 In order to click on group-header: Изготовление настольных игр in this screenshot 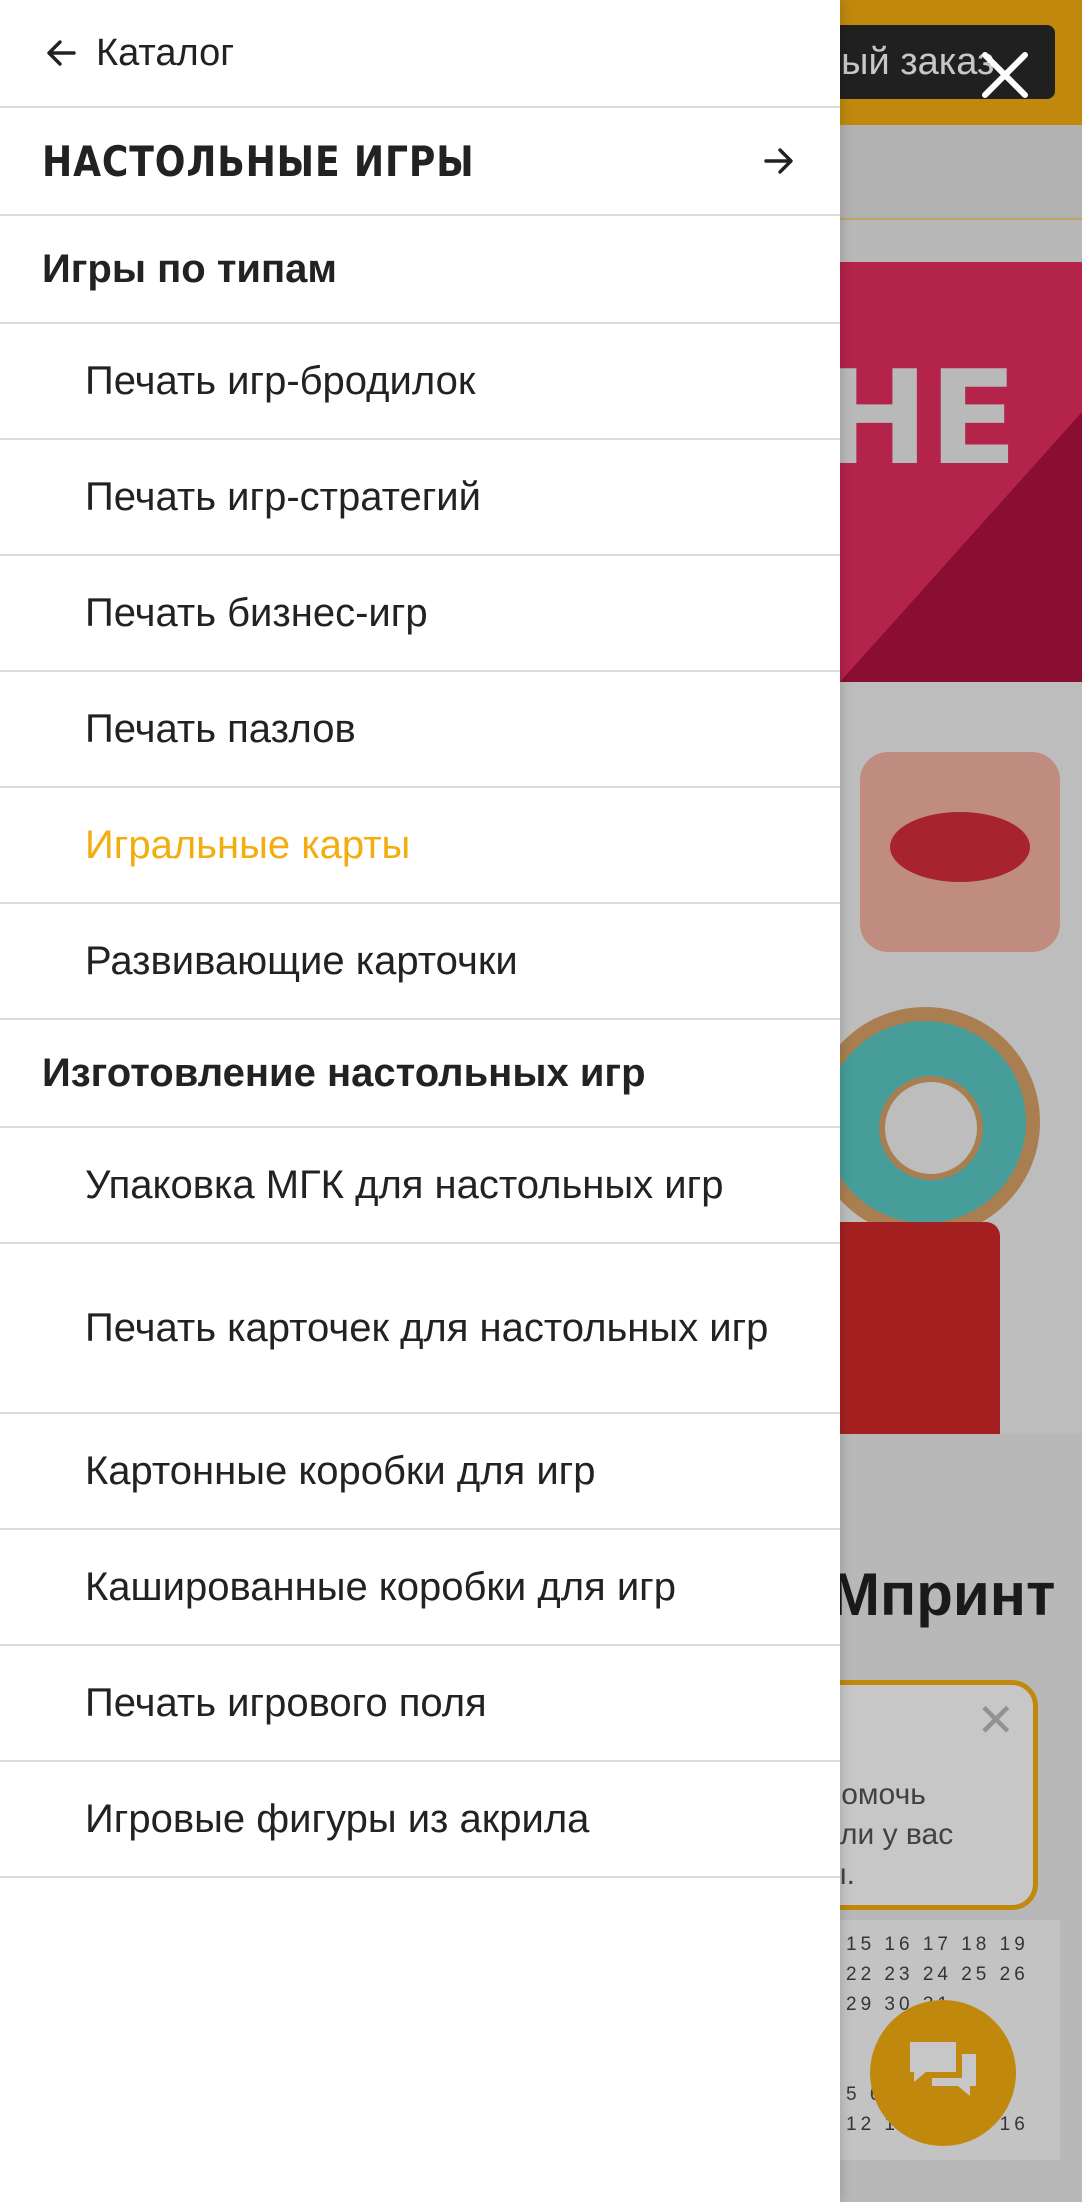, I will do `click(420, 1074)`.